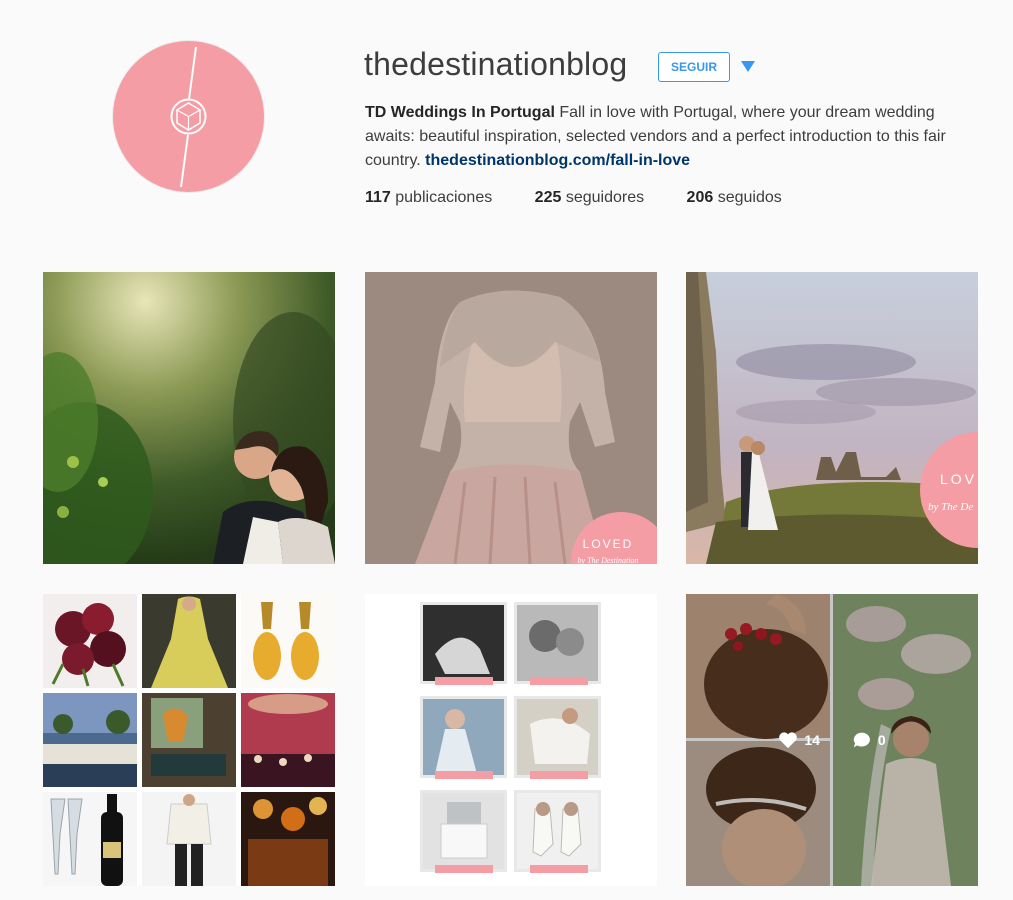 This screenshot has height=900, width=1013. What do you see at coordinates (747, 197) in the screenshot?
I see `following-label: seguidos` at bounding box center [747, 197].